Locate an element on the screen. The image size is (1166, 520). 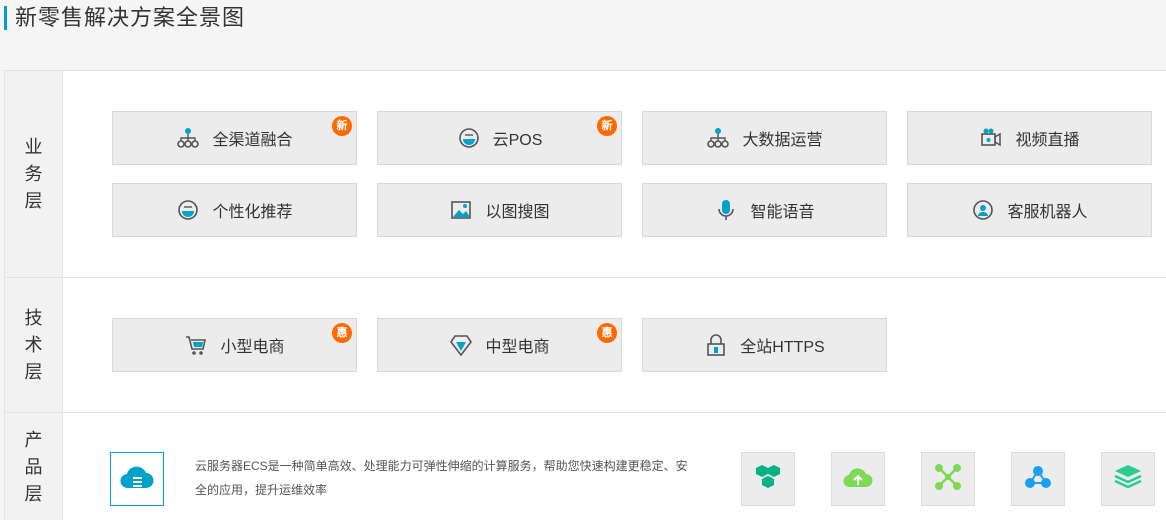
product-icon-node-graph is located at coordinates (1038, 479).